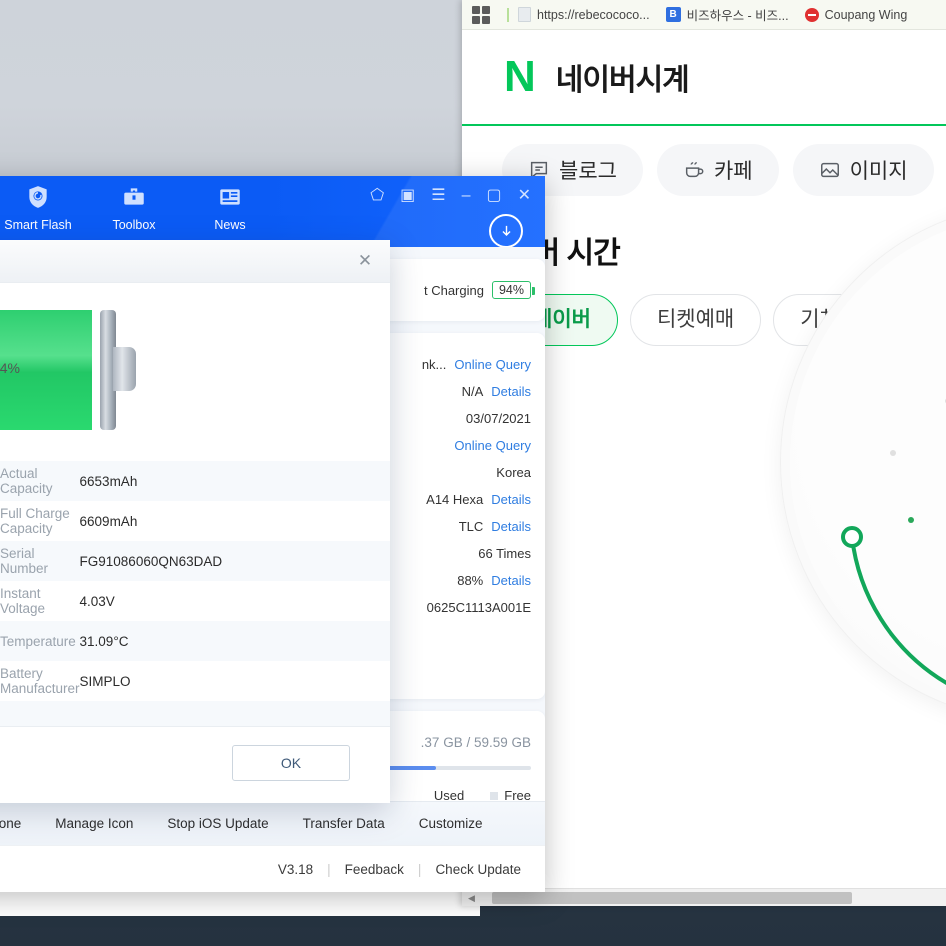 Image resolution: width=946 pixels, height=946 pixels. Describe the element at coordinates (230, 225) in the screenshot. I see `nav-label: News` at that location.